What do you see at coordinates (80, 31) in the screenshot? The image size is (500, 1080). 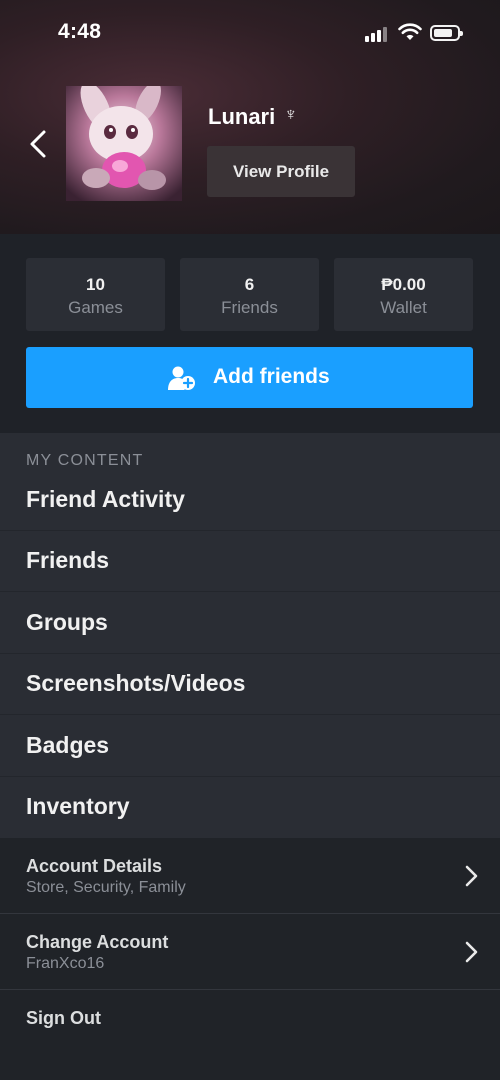 I see `status-time: 4:48` at bounding box center [80, 31].